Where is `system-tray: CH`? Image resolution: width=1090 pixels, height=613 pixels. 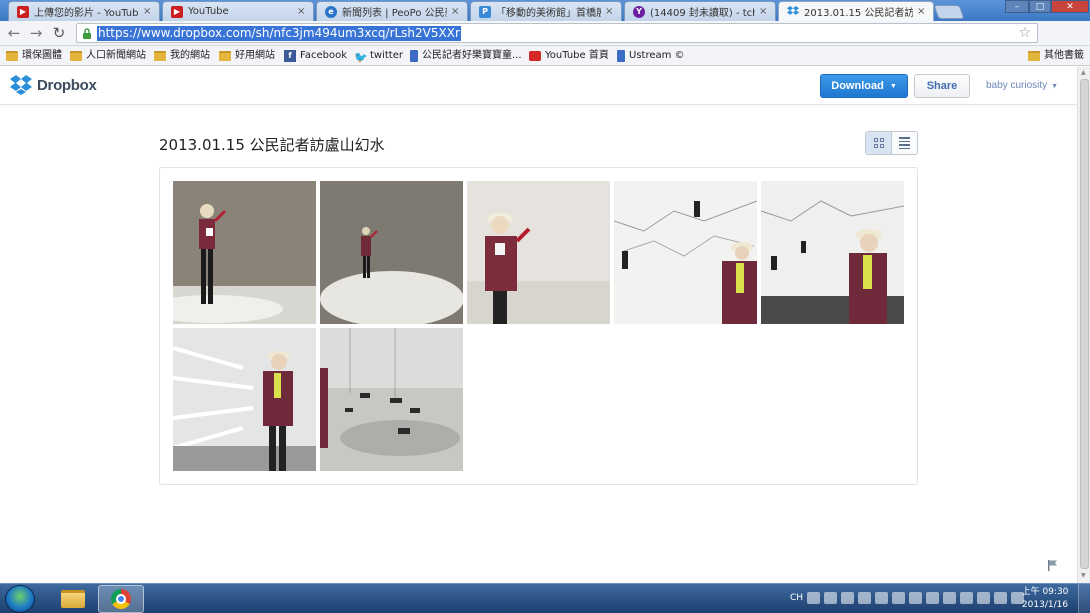
system-tray: CH is located at coordinates (907, 598).